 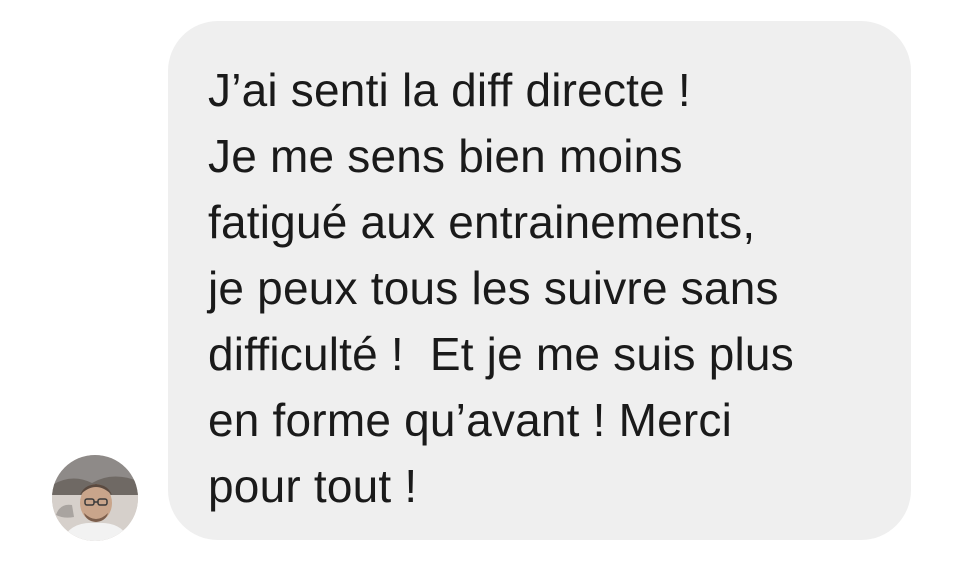 I want to click on message-line: Je me sens bien moins, so click(x=445, y=156).